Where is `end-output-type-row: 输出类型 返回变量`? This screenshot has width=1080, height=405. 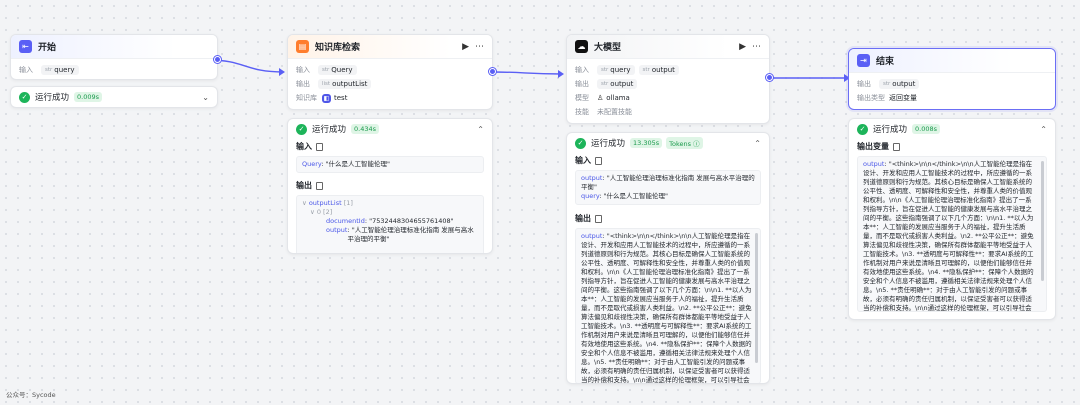 end-output-type-row: 输出类型 返回变量 is located at coordinates (887, 98).